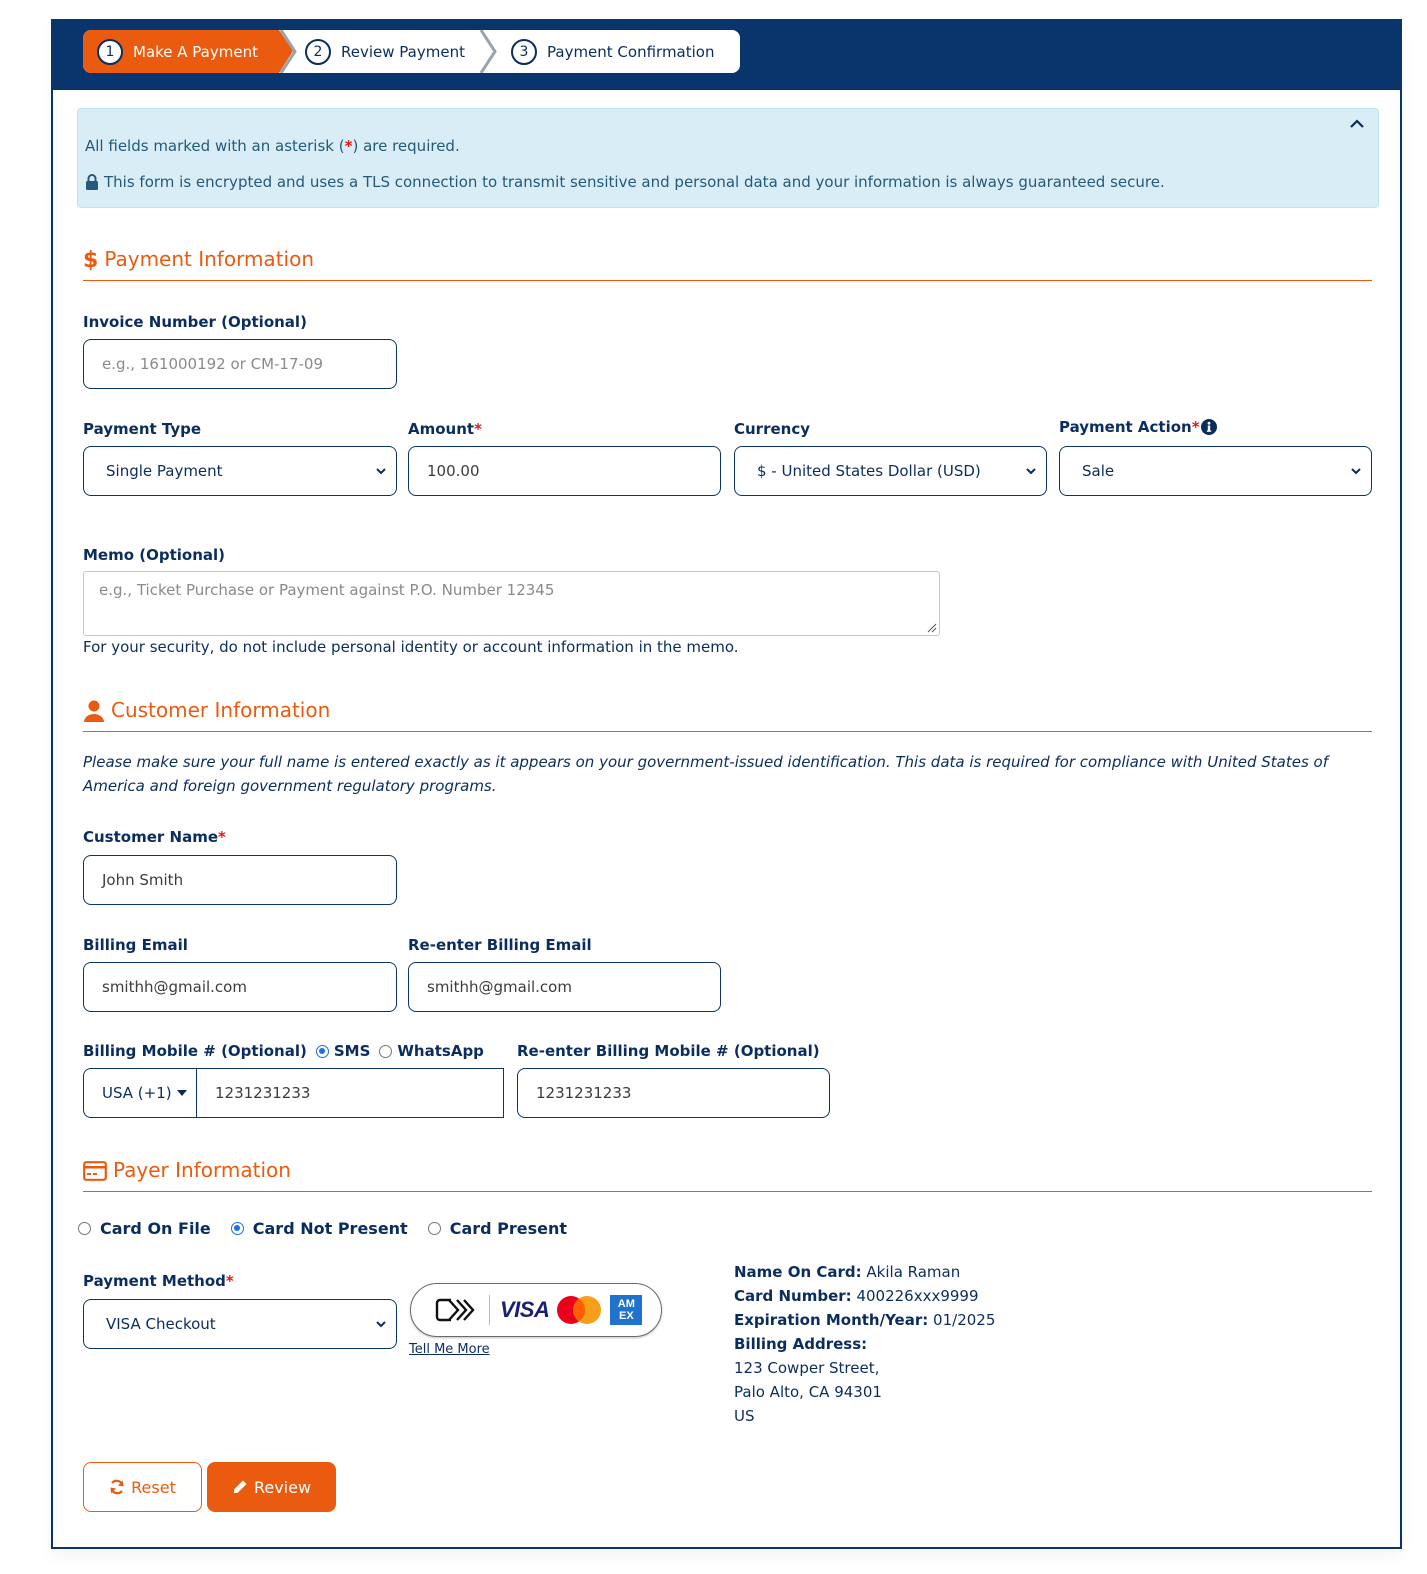  Describe the element at coordinates (137, 1093) in the screenshot. I see `country-code-value: USA (+1)` at that location.